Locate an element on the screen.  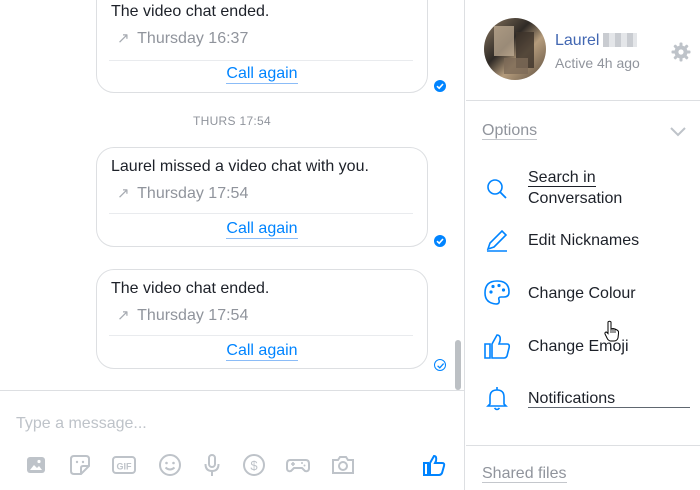
contact-name-text: Laurel is located at coordinates (577, 40).